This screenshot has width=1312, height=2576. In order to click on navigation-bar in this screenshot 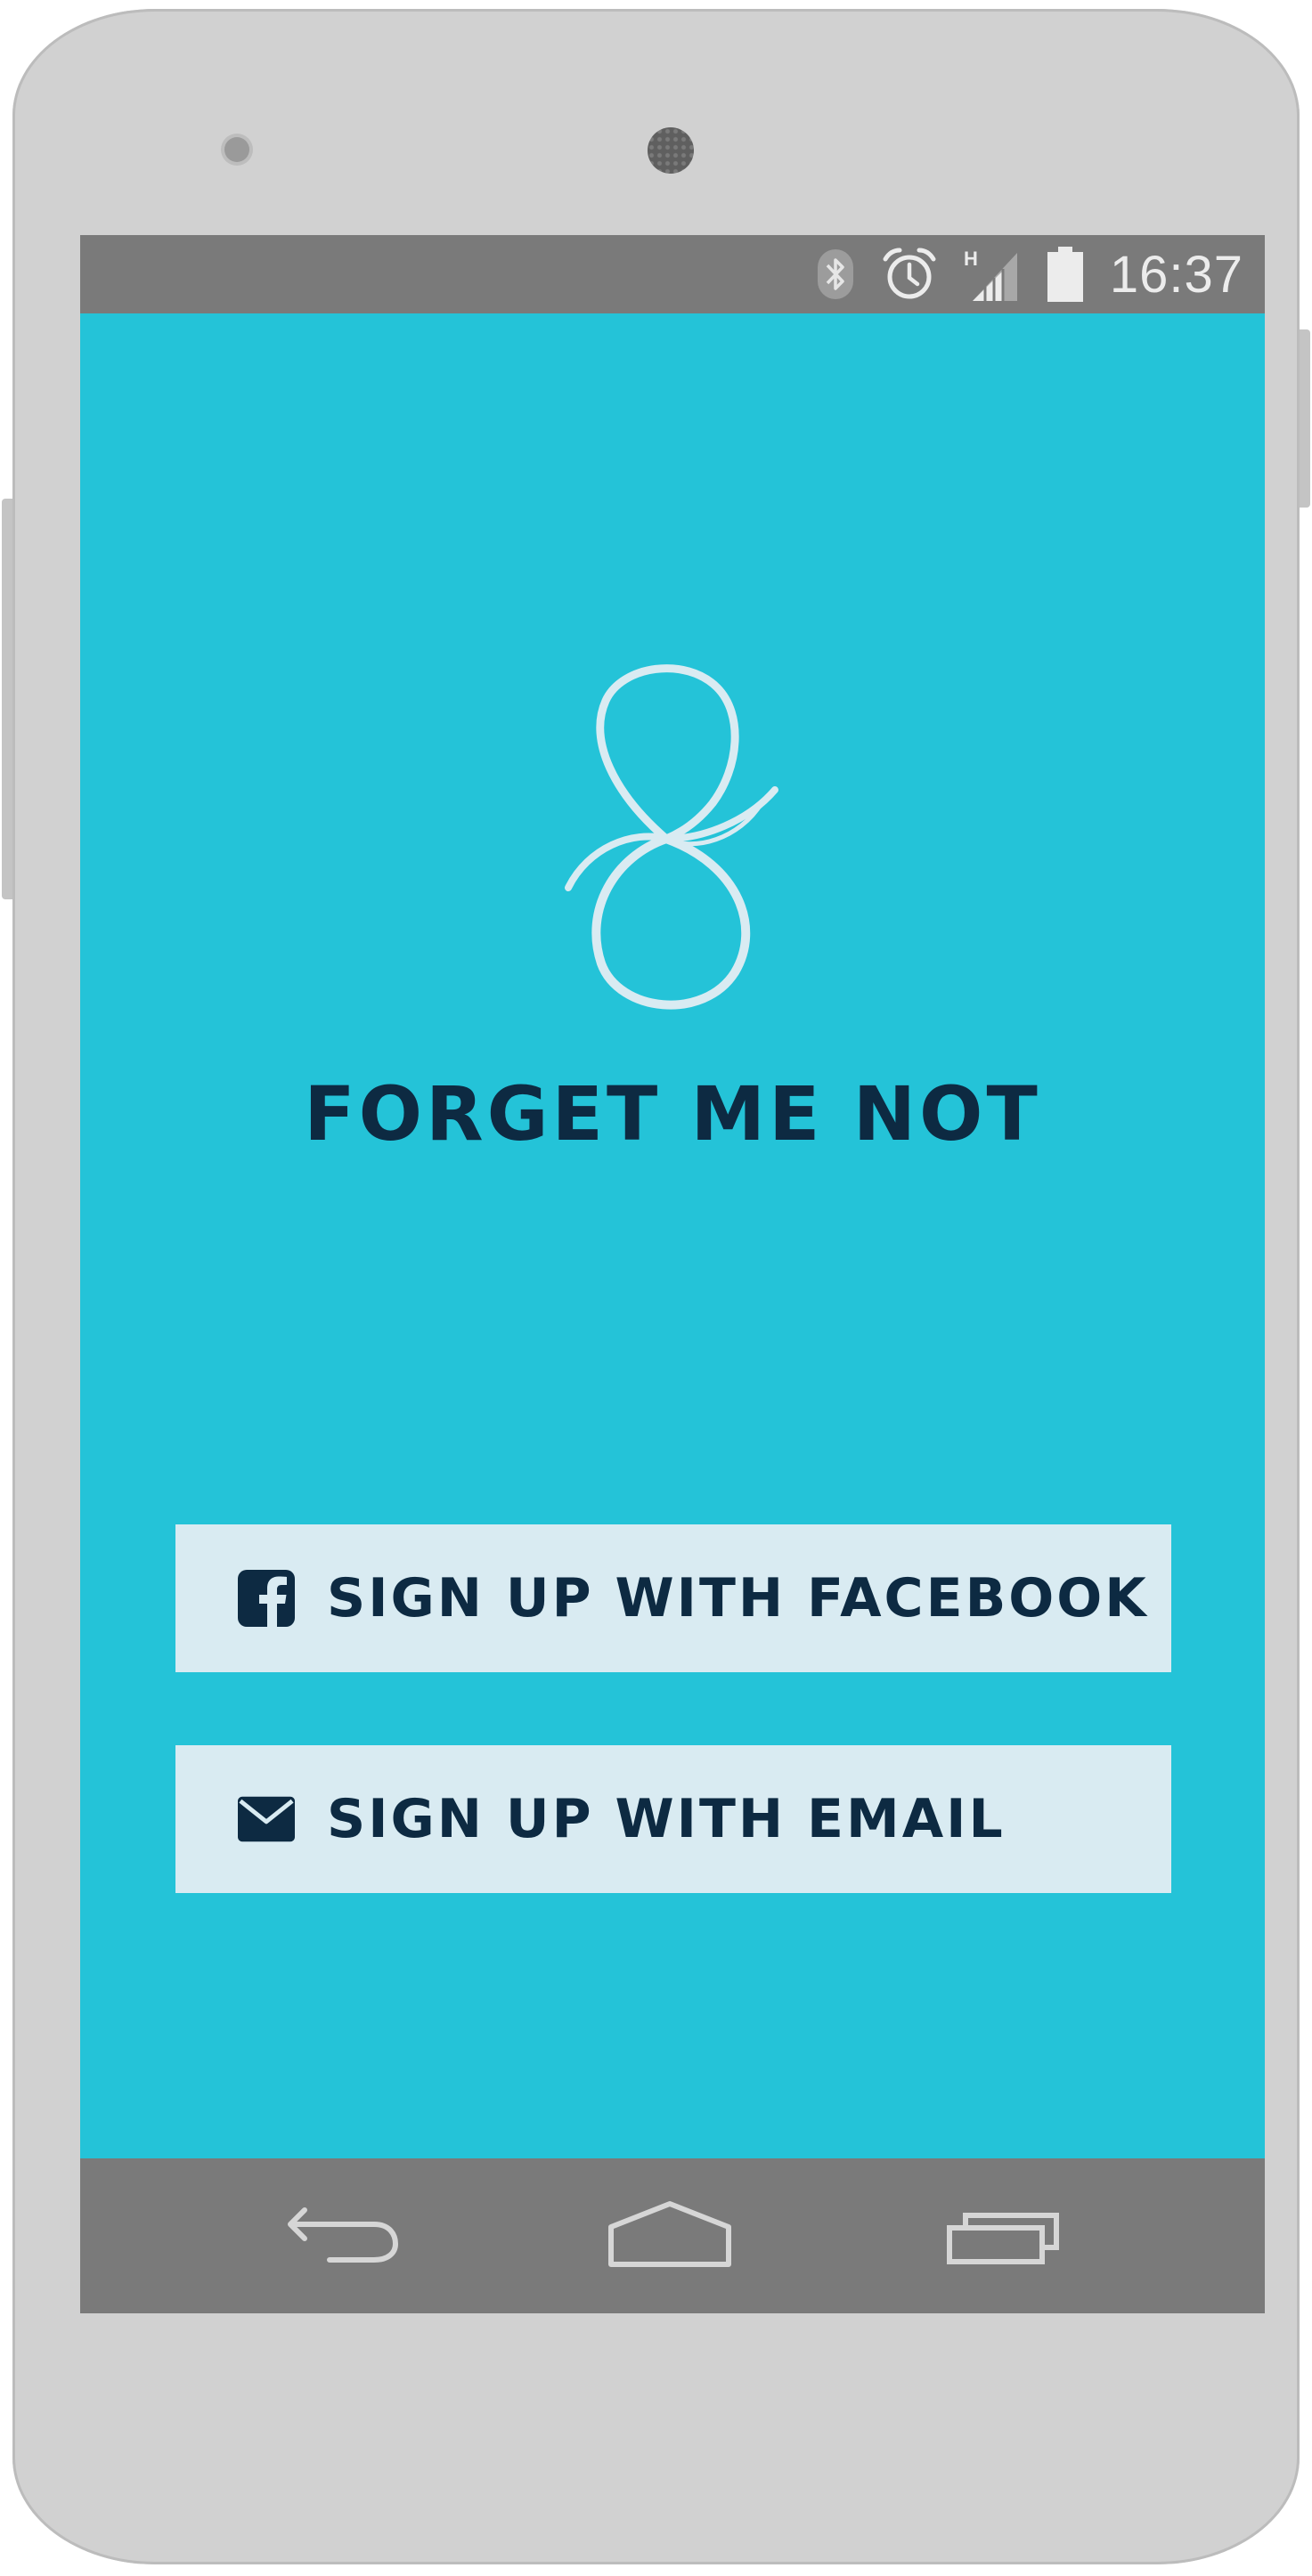, I will do `click(673, 2235)`.